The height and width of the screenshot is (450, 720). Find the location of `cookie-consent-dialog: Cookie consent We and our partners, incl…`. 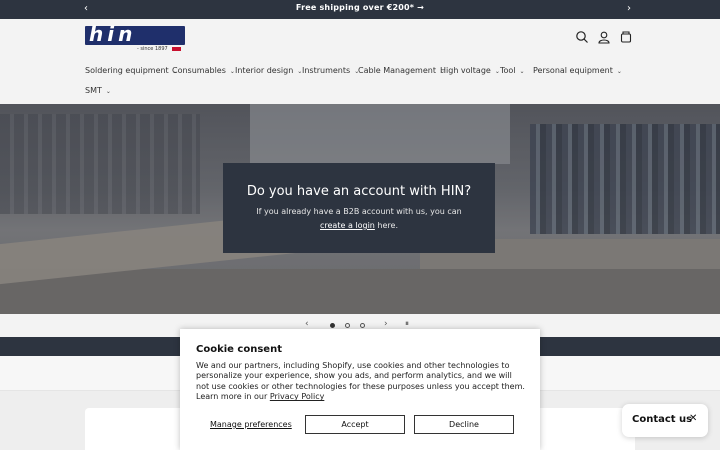

cookie-consent-dialog: Cookie consent We and our partners, incl… is located at coordinates (360, 389).